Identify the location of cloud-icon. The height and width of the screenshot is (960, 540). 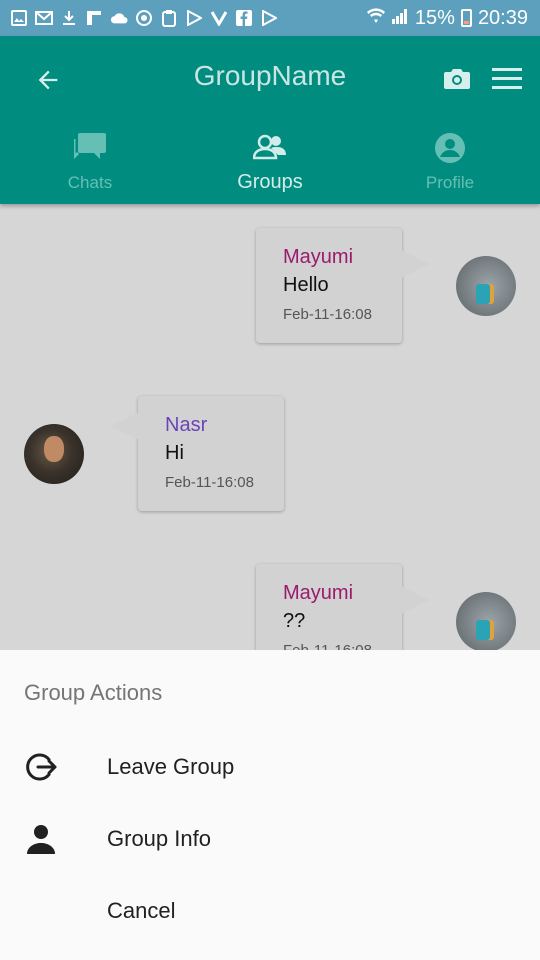
(119, 18).